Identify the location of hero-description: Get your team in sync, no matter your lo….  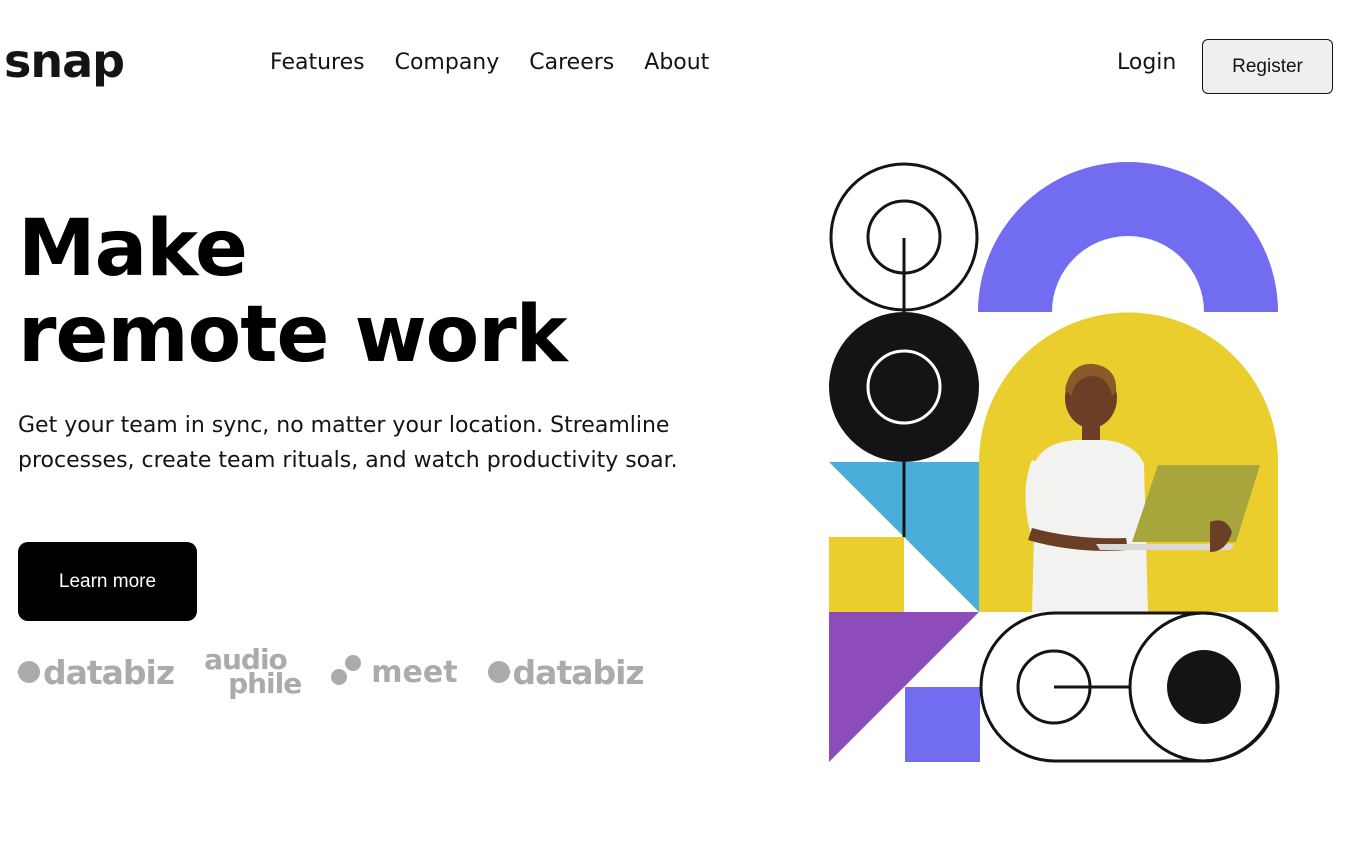
(348, 443).